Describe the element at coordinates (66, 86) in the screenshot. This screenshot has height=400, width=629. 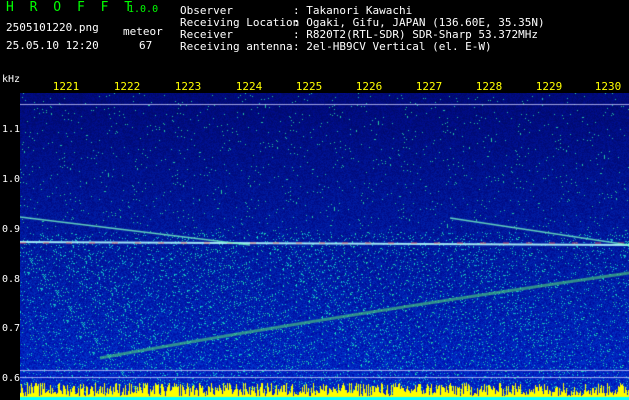
I see `time-tick-label: 1221` at that location.